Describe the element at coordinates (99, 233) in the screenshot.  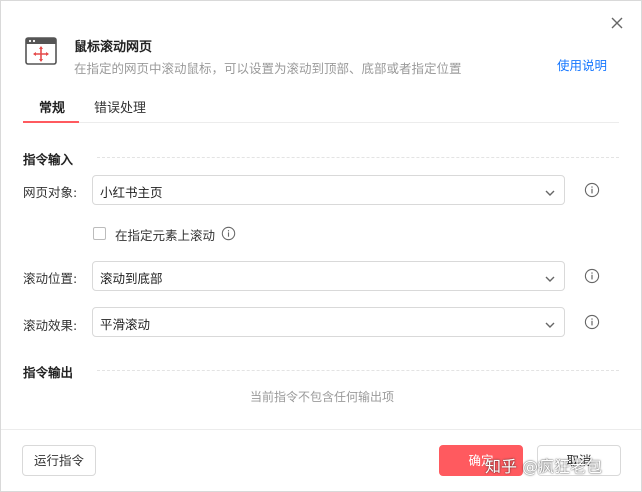
I see `scroll-on-element-checkbox` at that location.